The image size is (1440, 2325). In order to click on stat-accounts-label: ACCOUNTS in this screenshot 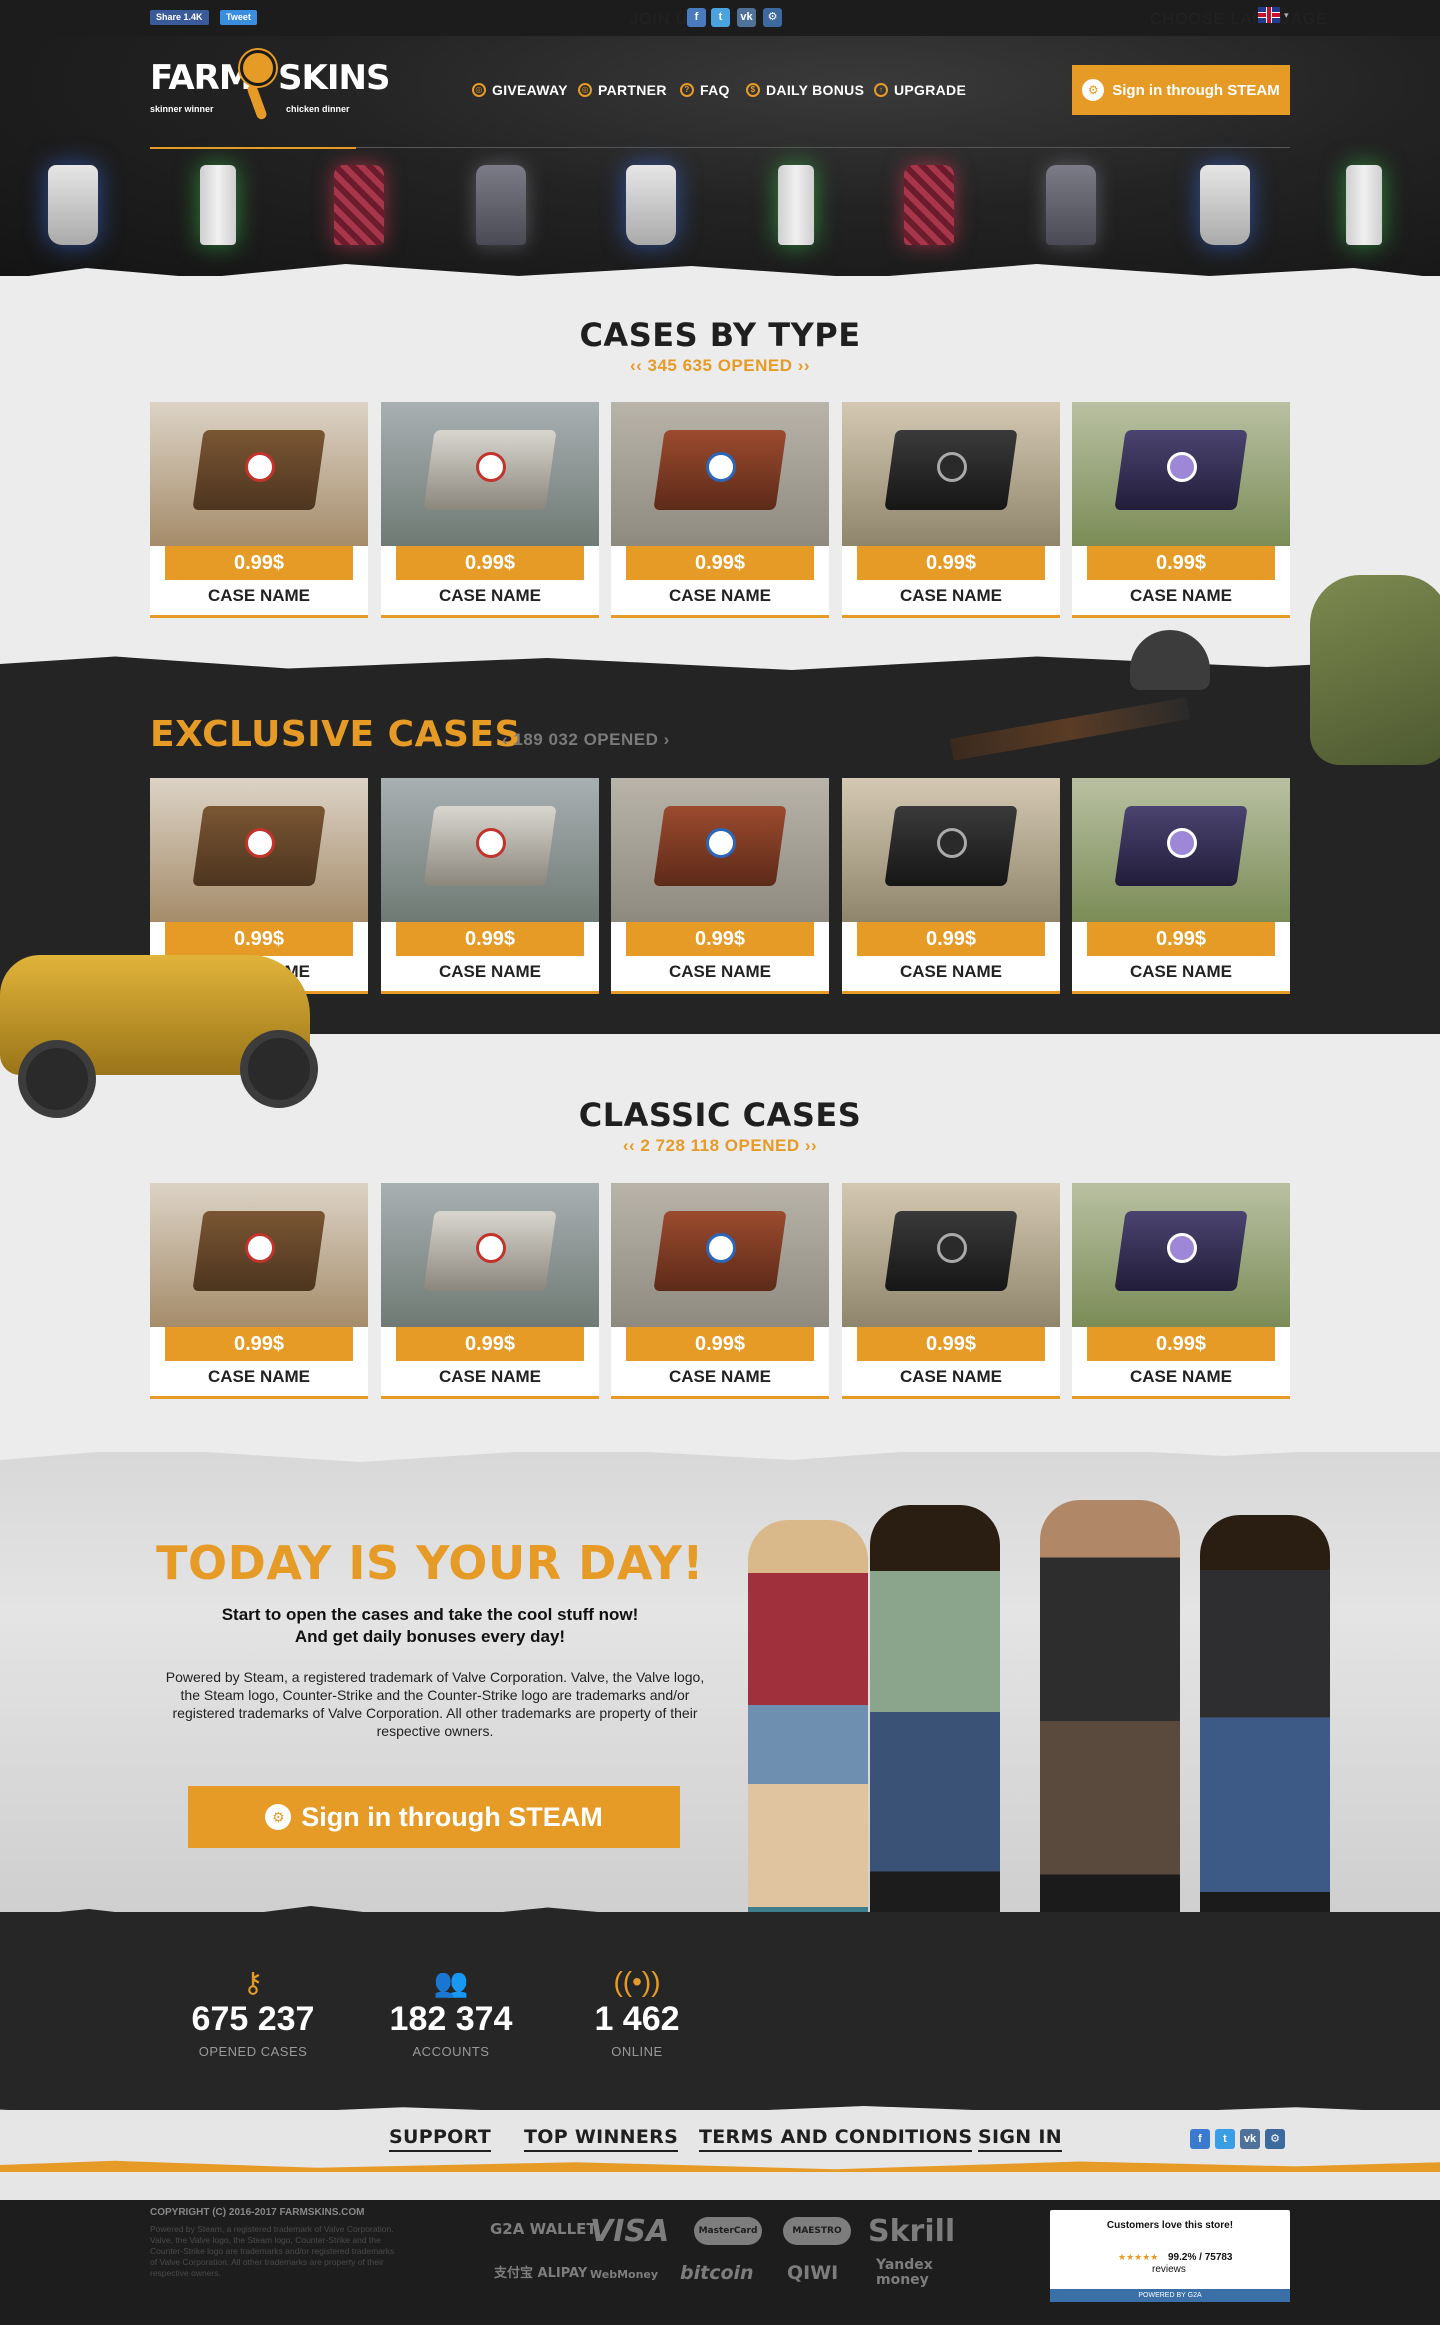, I will do `click(451, 2051)`.